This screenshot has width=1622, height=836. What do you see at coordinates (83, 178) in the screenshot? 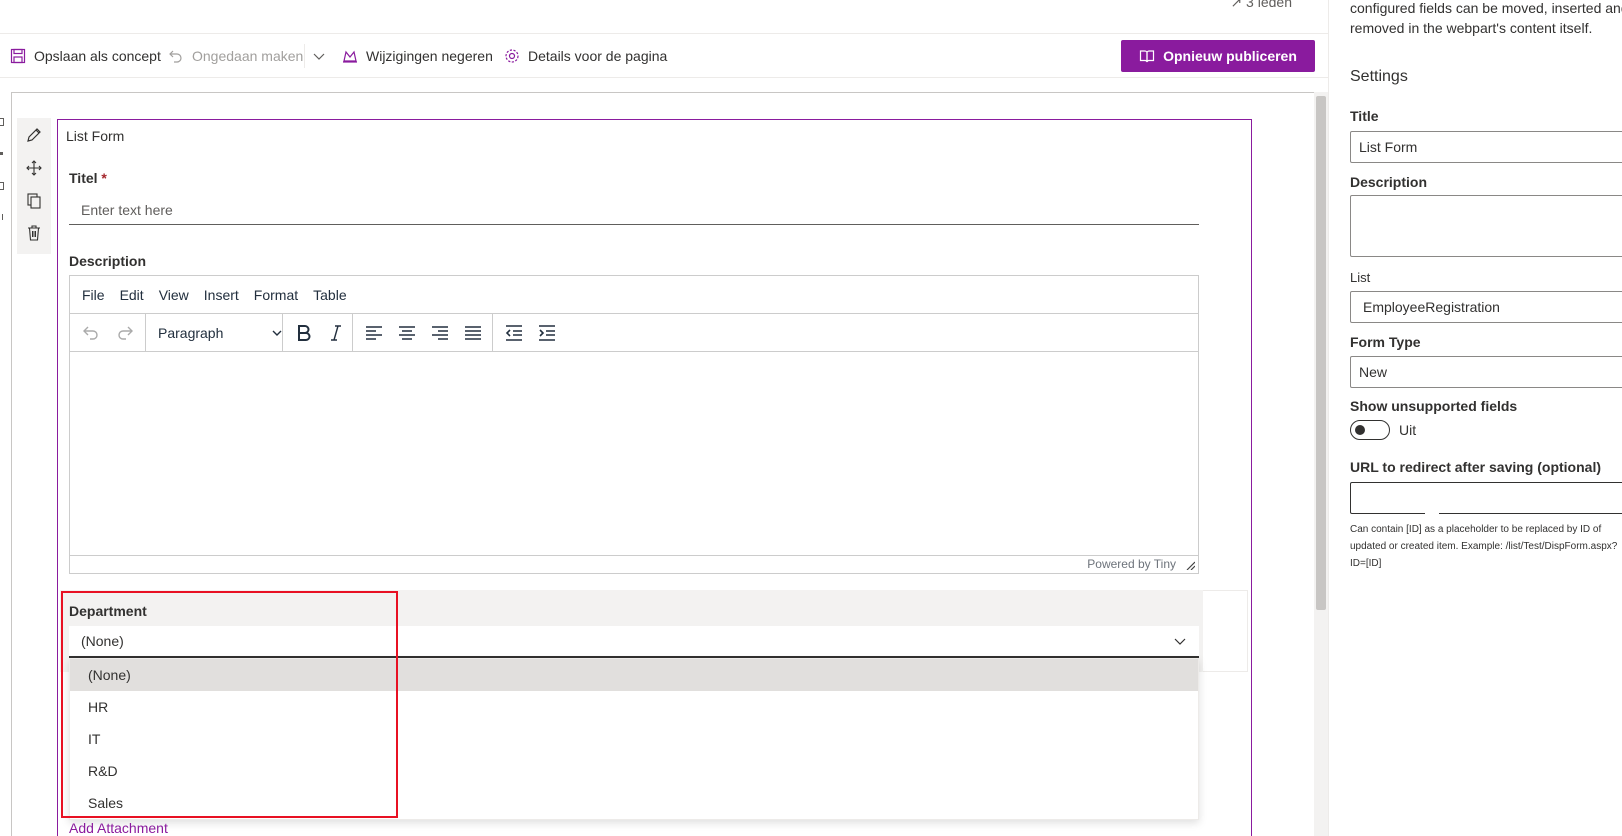
I see `title-label-text: Titel` at bounding box center [83, 178].